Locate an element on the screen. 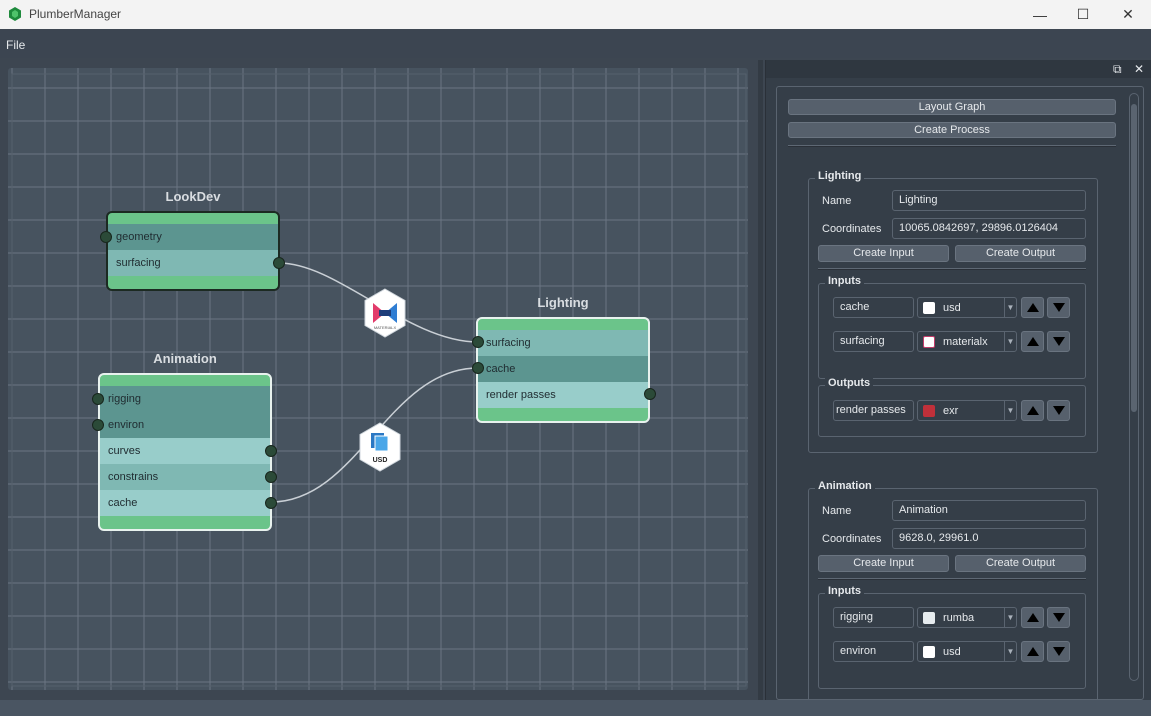 This screenshot has height=716, width=1151. node-row-render-passes: render passes is located at coordinates (563, 395).